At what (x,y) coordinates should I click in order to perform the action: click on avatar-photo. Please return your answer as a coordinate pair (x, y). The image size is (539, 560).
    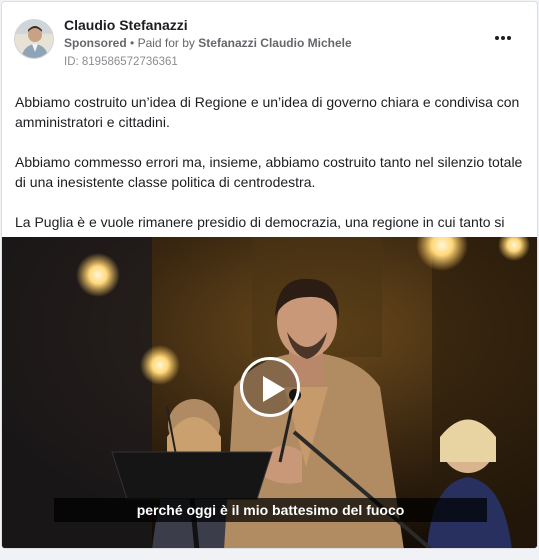
    Looking at the image, I should click on (34, 39).